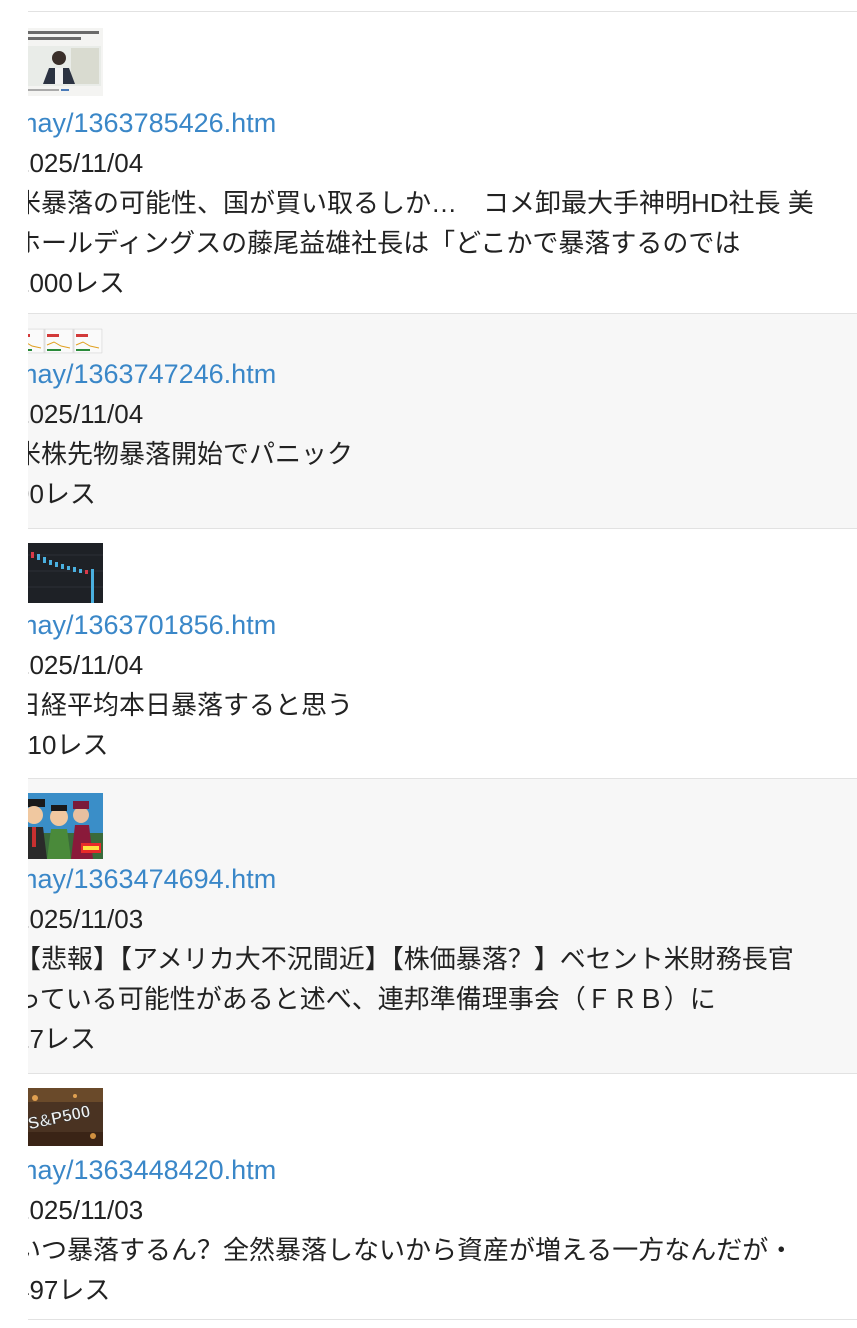 Image resolution: width=857 pixels, height=1328 pixels. Describe the element at coordinates (442, 625) in the screenshot. I see `thread-link: may/1363701856.htm` at that location.